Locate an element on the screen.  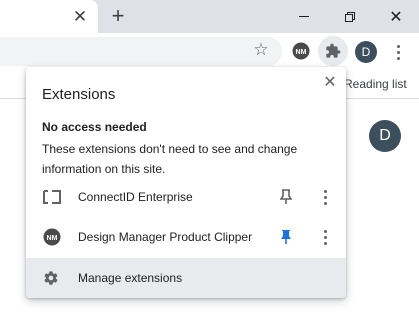
address-bar is located at coordinates (141, 51).